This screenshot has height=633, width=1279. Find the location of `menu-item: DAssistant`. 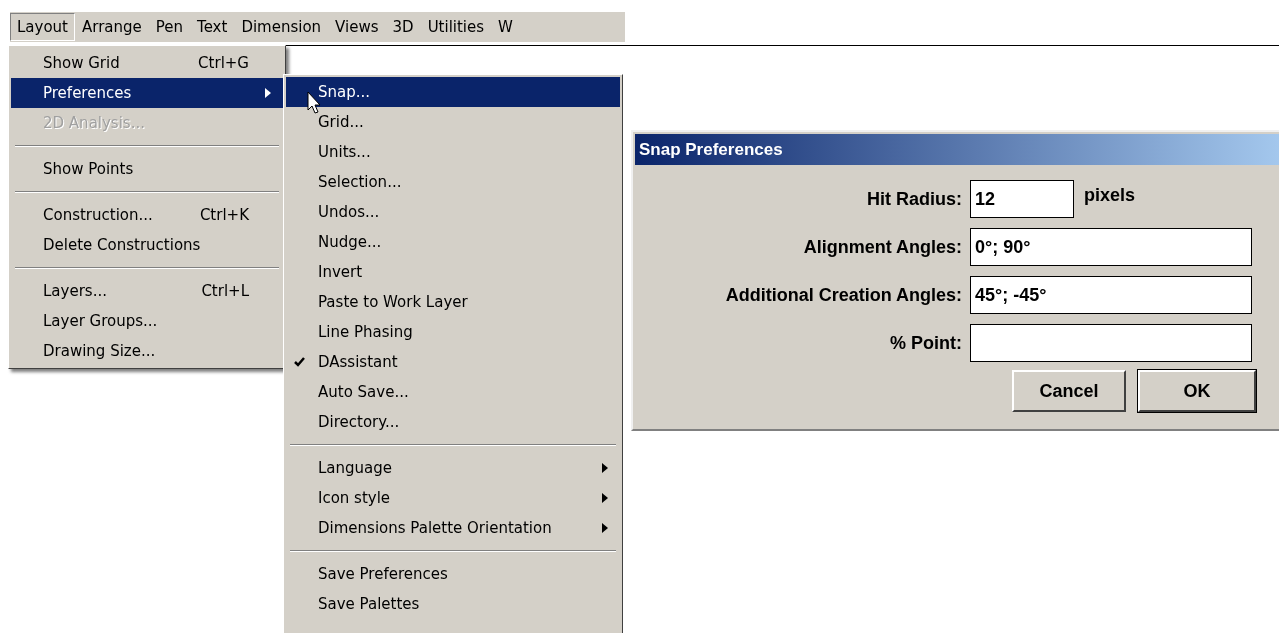

menu-item: DAssistant is located at coordinates (453, 362).